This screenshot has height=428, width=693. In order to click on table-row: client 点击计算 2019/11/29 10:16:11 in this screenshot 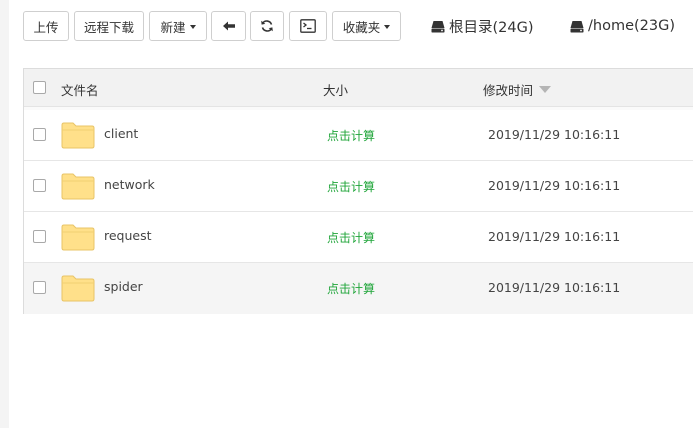, I will do `click(358, 135)`.